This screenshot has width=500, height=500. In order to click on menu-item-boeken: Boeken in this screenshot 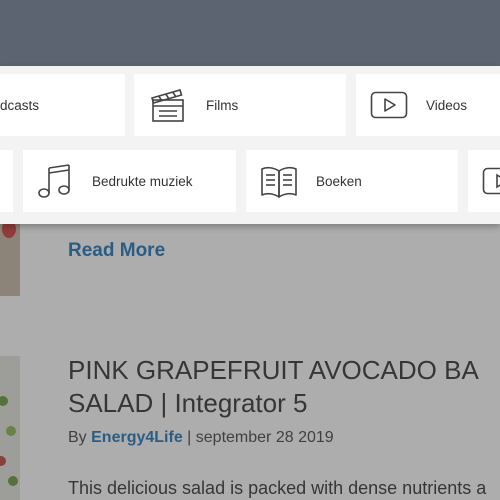, I will do `click(352, 181)`.